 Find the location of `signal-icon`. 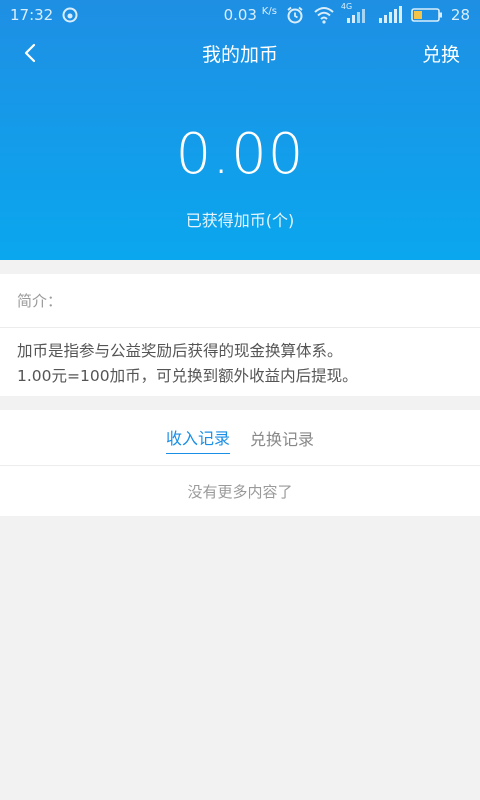

signal-icon is located at coordinates (390, 15).